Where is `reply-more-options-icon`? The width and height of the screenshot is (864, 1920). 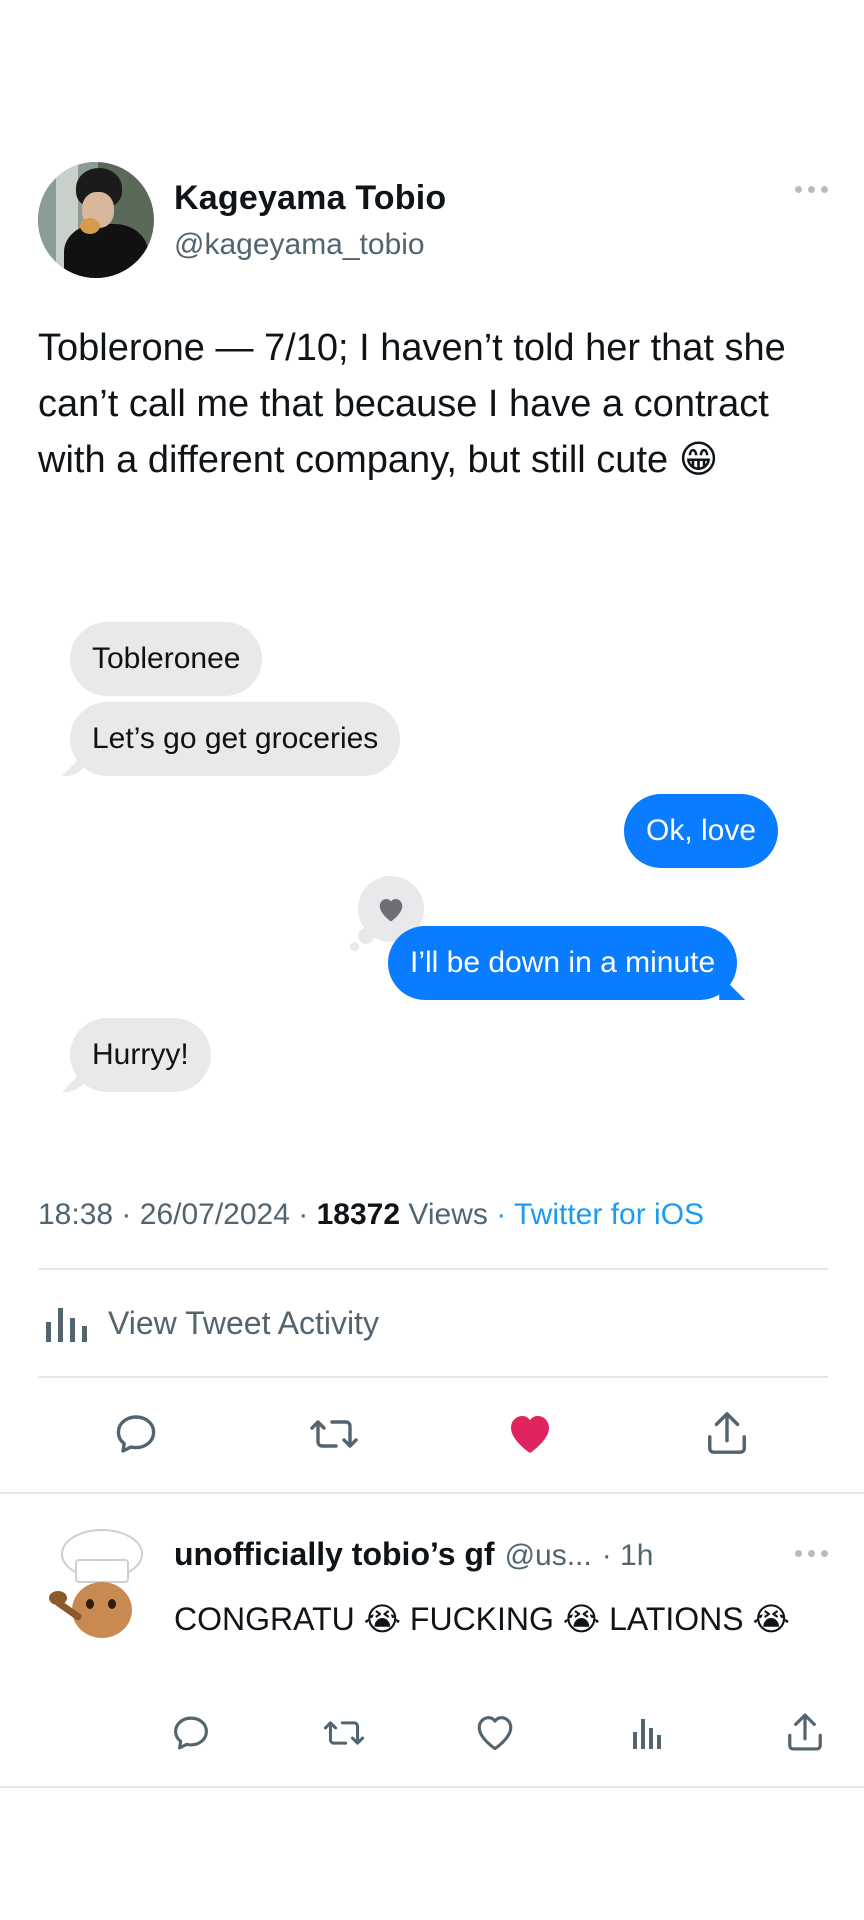 reply-more-options-icon is located at coordinates (811, 1553).